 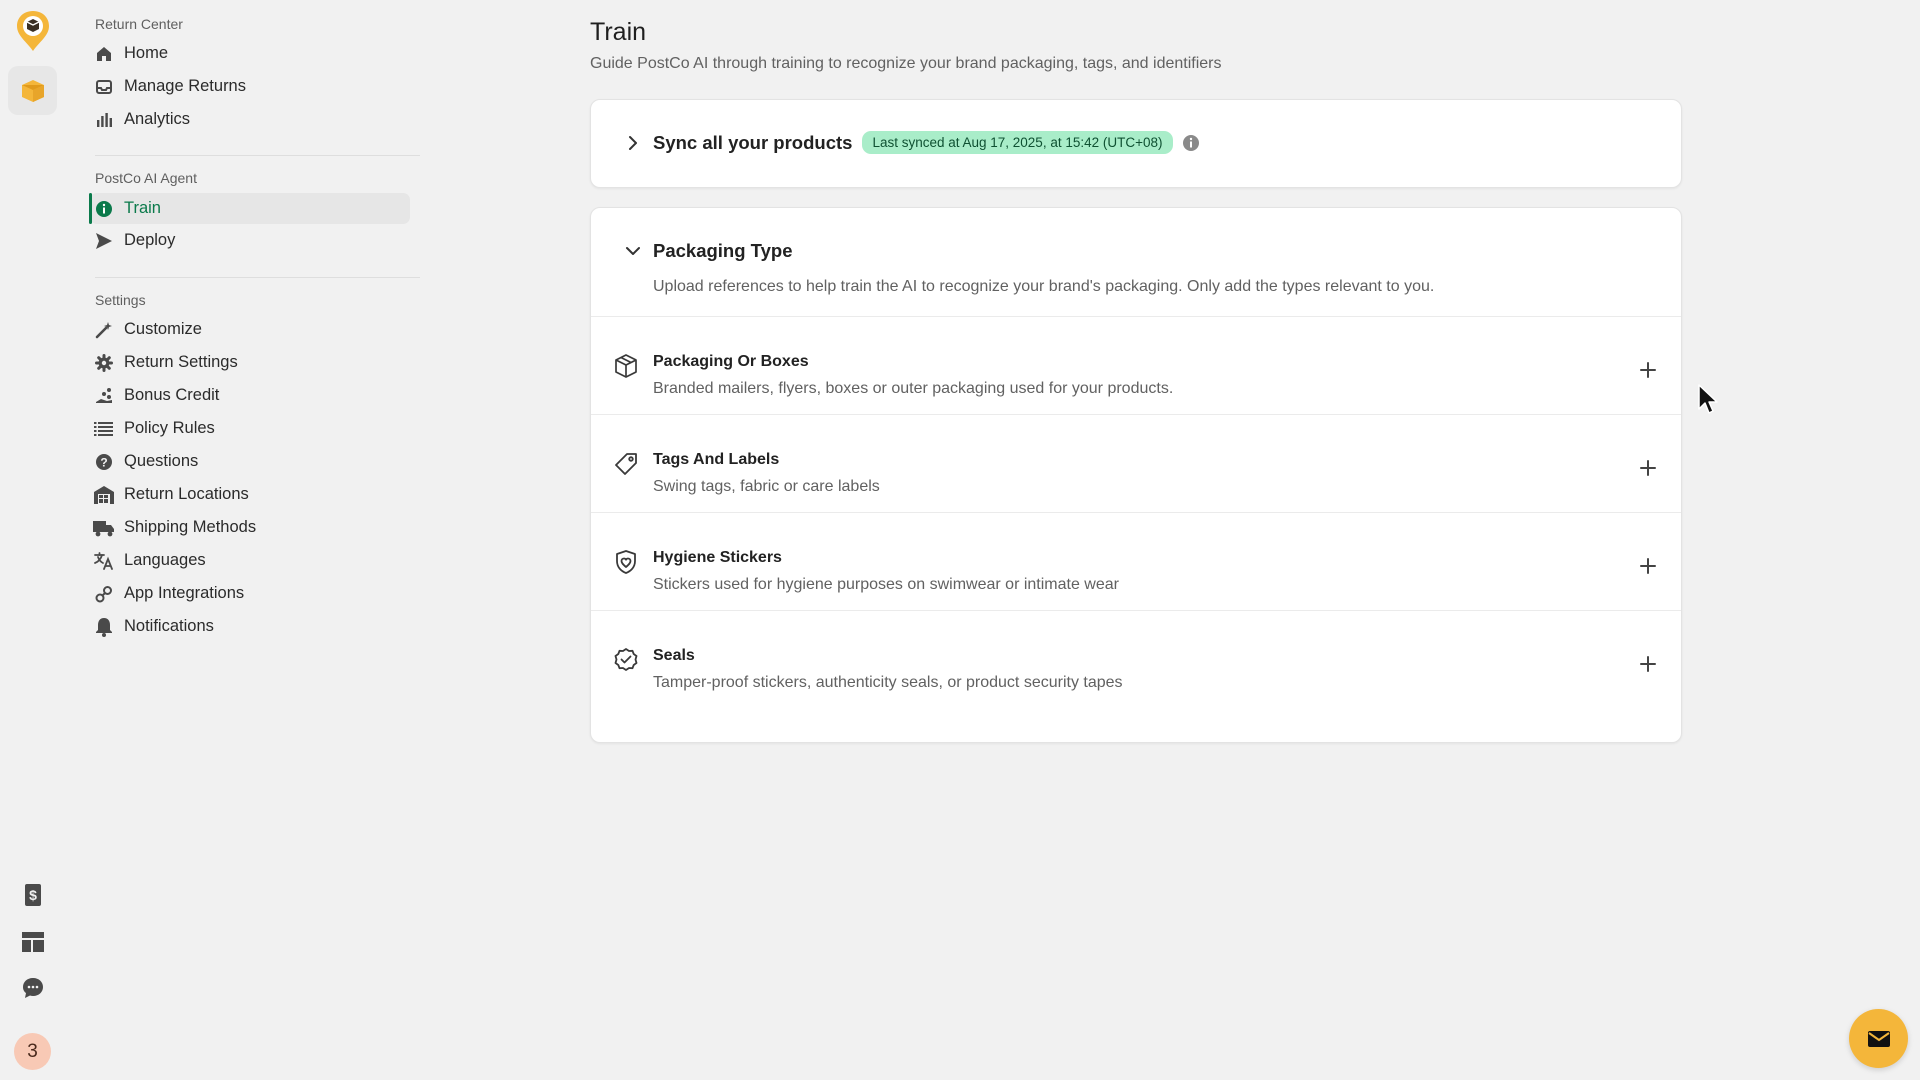 I want to click on notification-count-badge: 3, so click(x=32, y=1051).